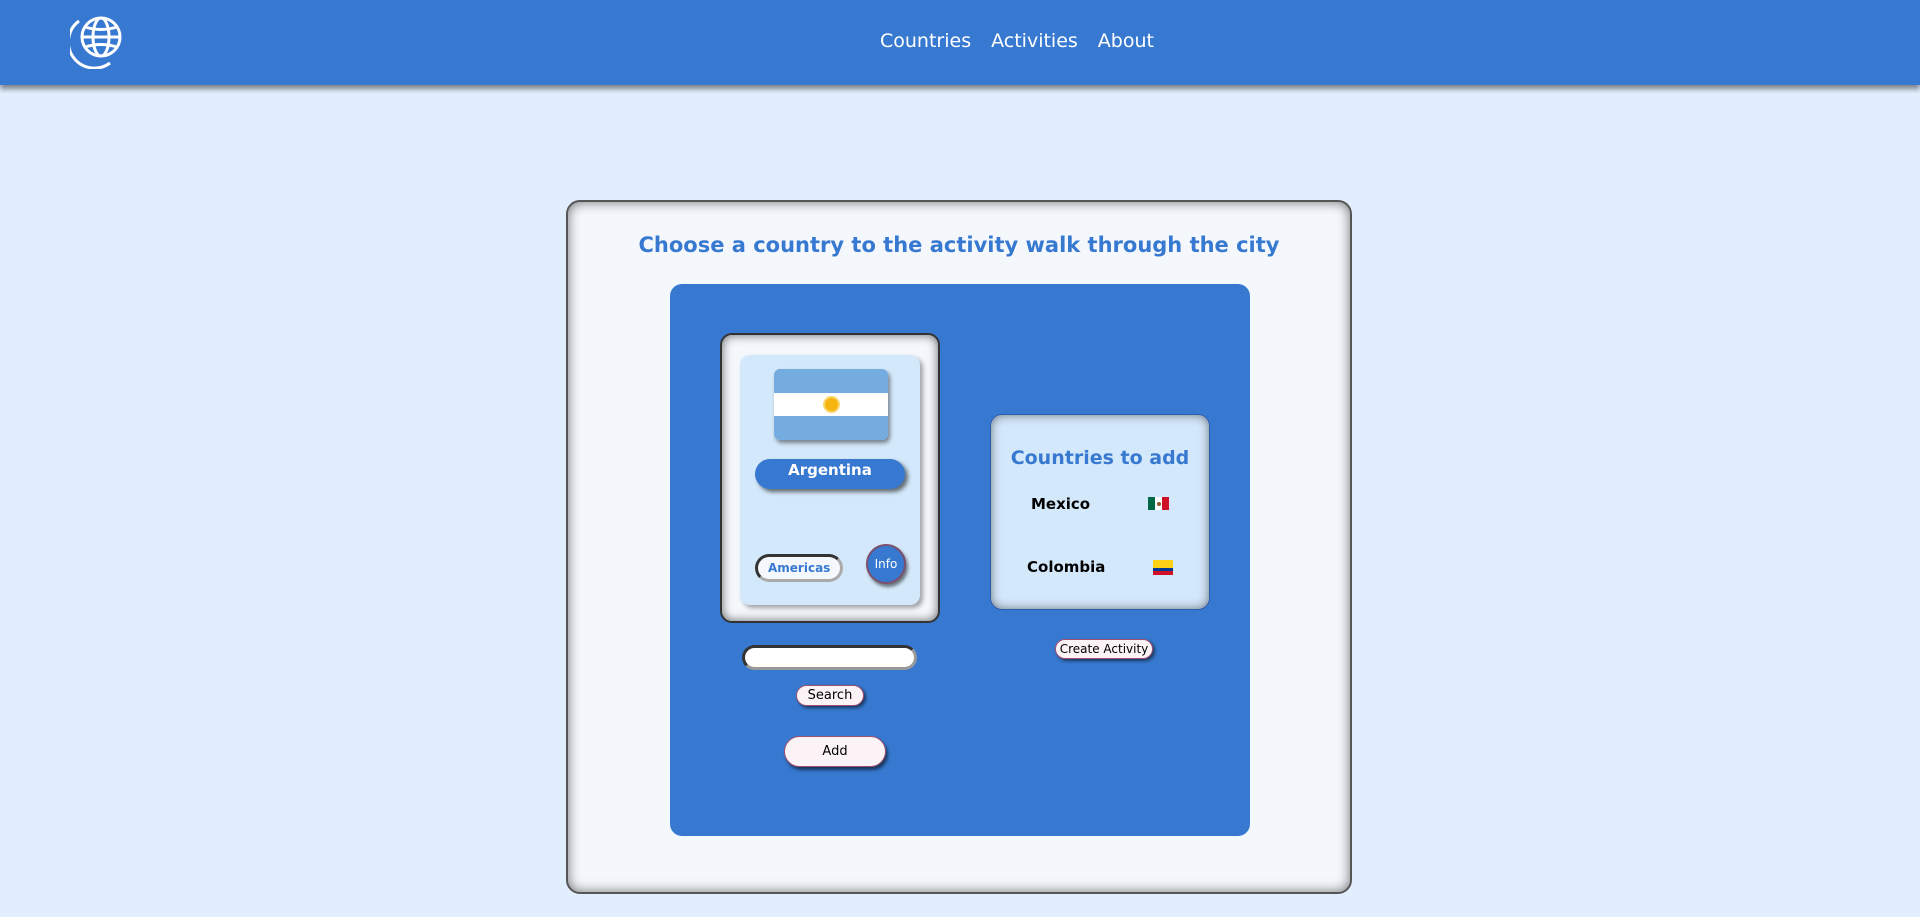 The width and height of the screenshot is (1920, 917). I want to click on nav-link-about: About, so click(1126, 41).